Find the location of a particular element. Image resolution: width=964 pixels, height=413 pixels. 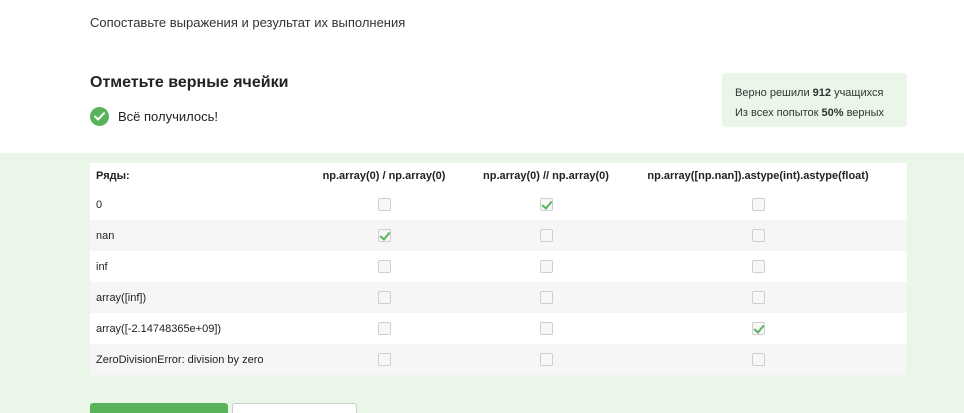

solved-prefix: Верно решили is located at coordinates (774, 93).